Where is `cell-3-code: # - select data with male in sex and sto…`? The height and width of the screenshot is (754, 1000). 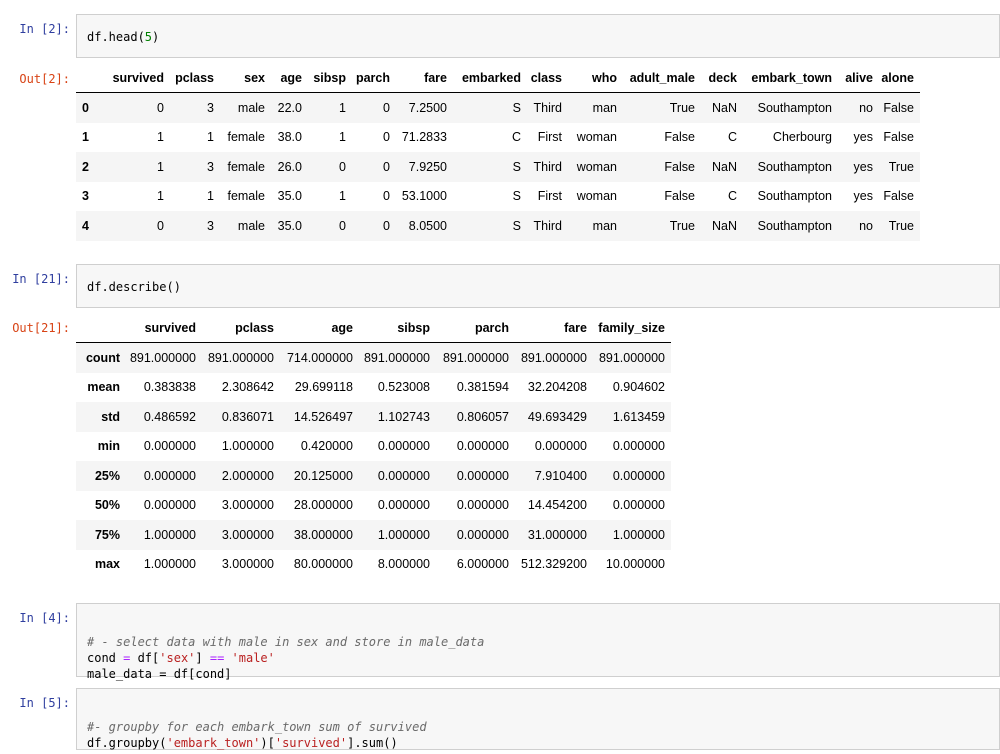
cell-3-code: # - select data with male in sex and sto… is located at coordinates (538, 643).